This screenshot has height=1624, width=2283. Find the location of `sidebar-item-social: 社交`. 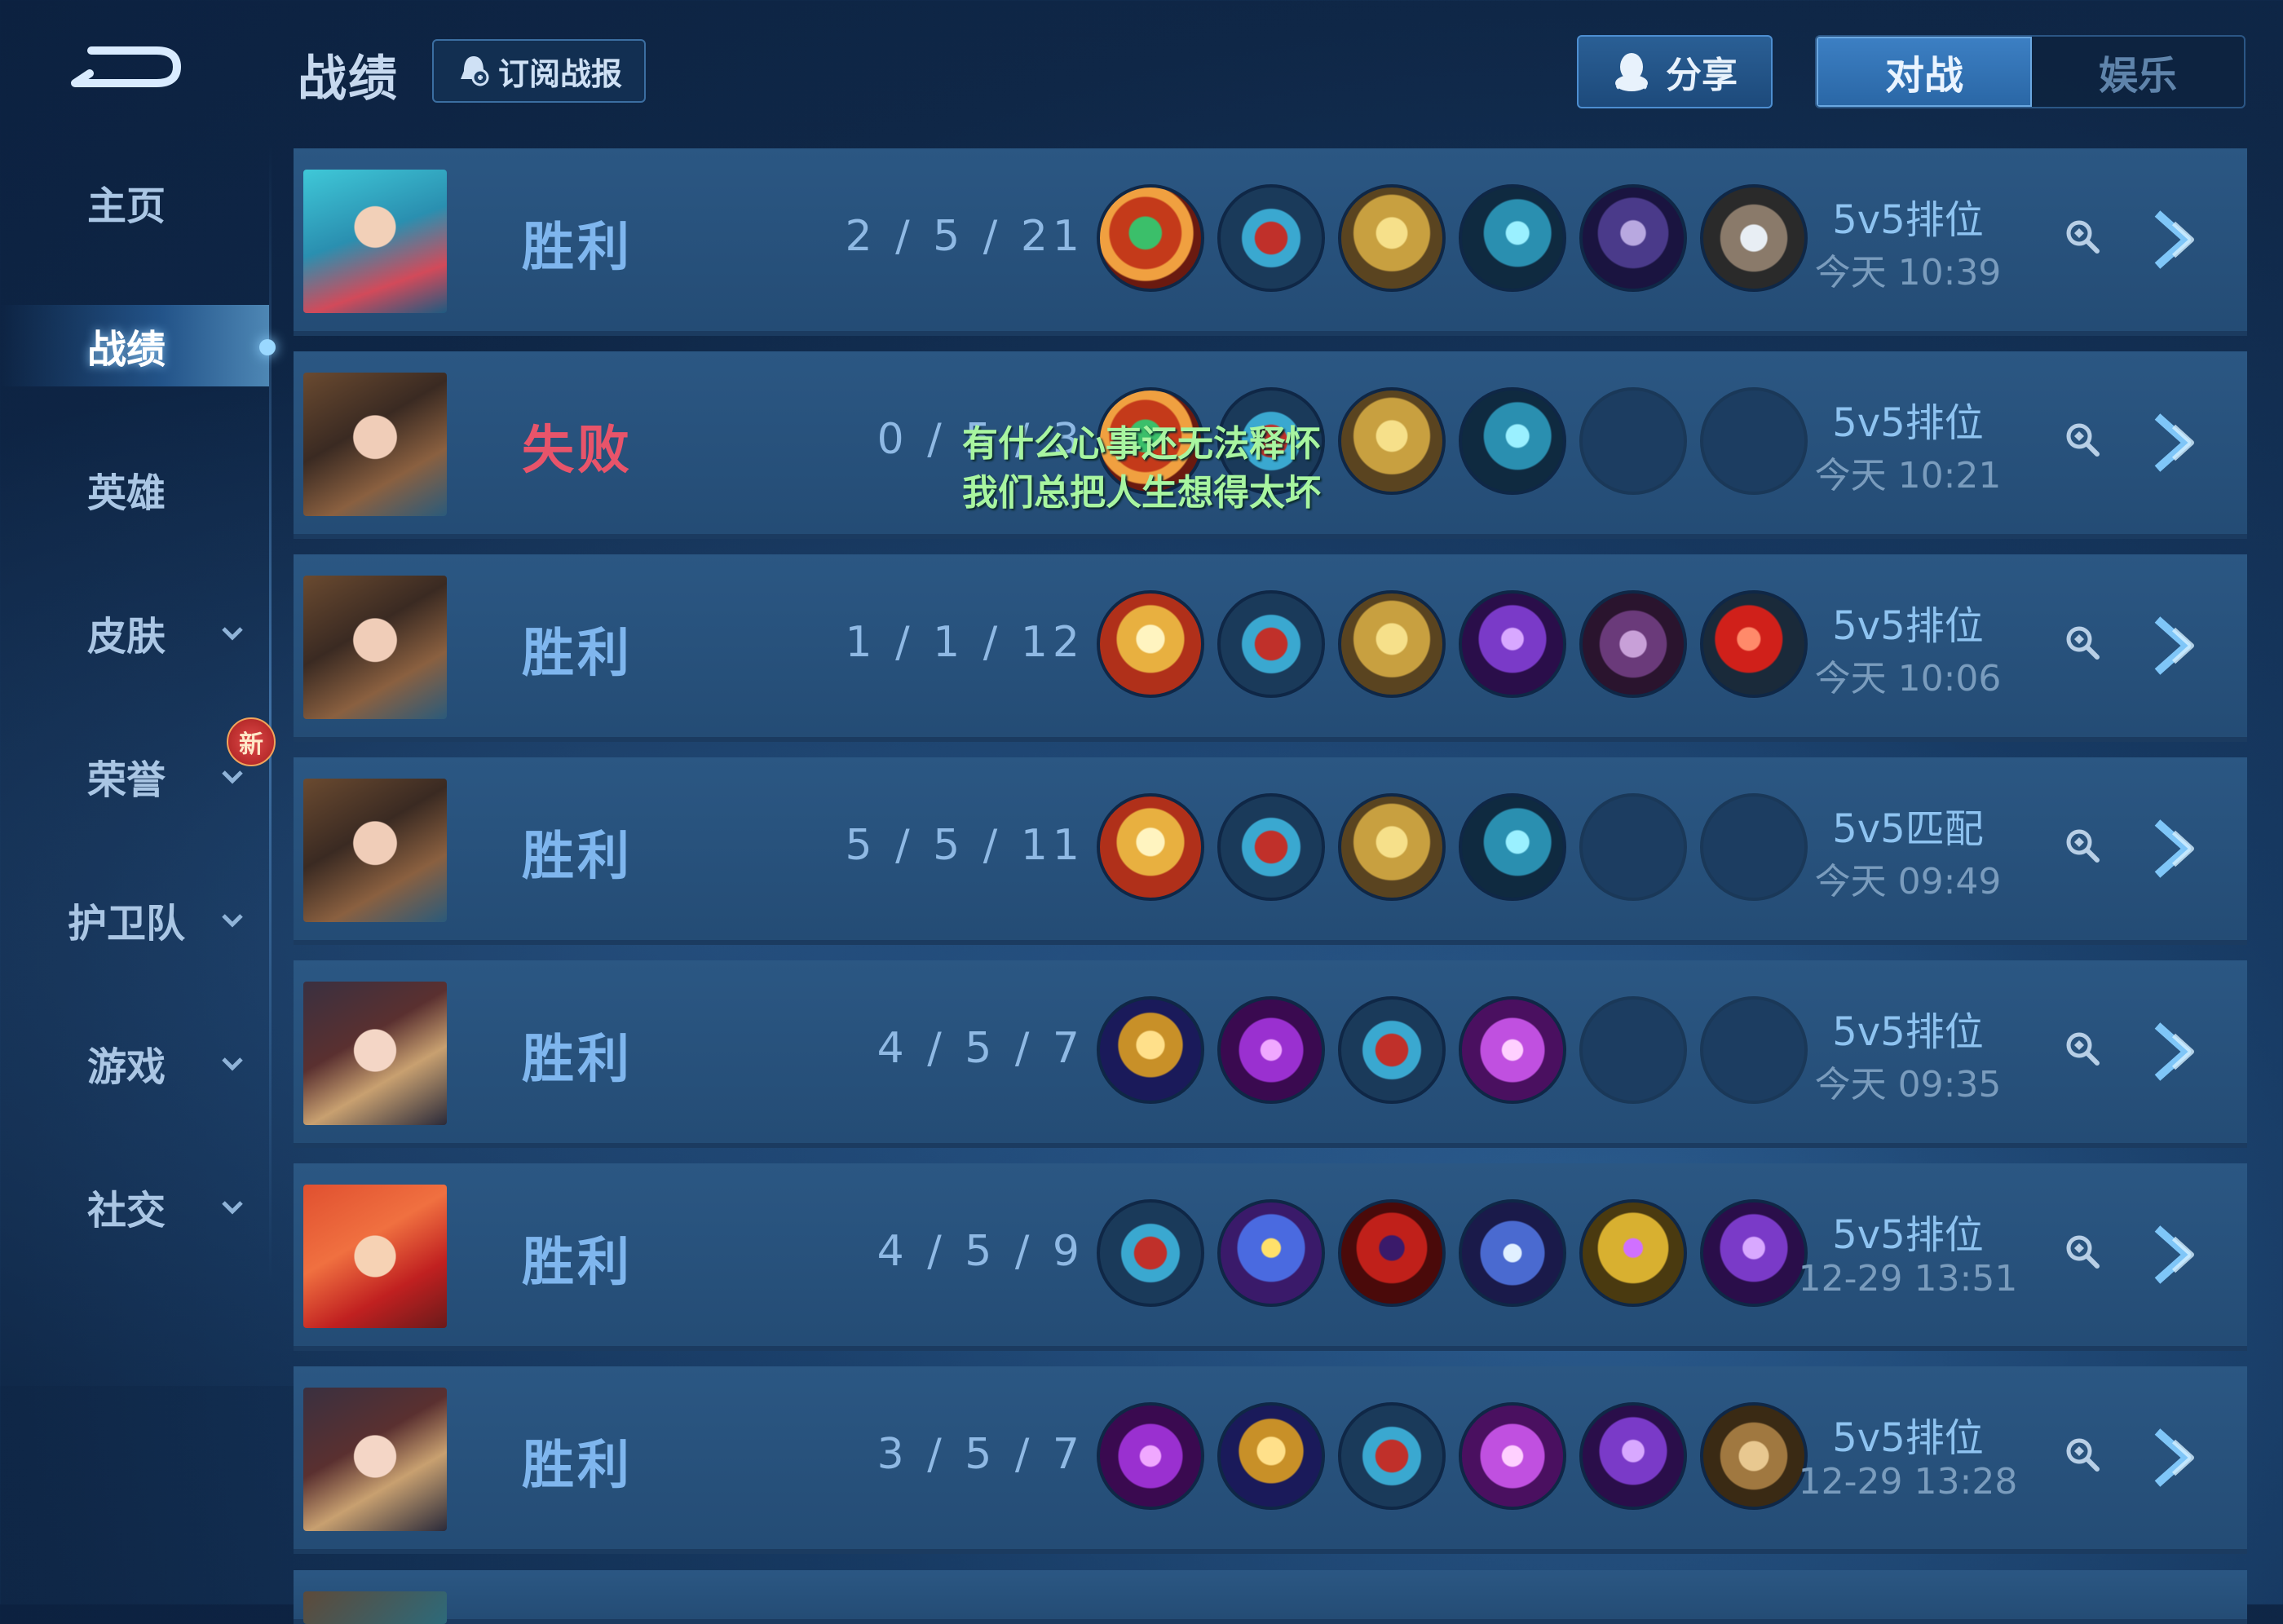

sidebar-item-social: 社交 is located at coordinates (134, 1206).